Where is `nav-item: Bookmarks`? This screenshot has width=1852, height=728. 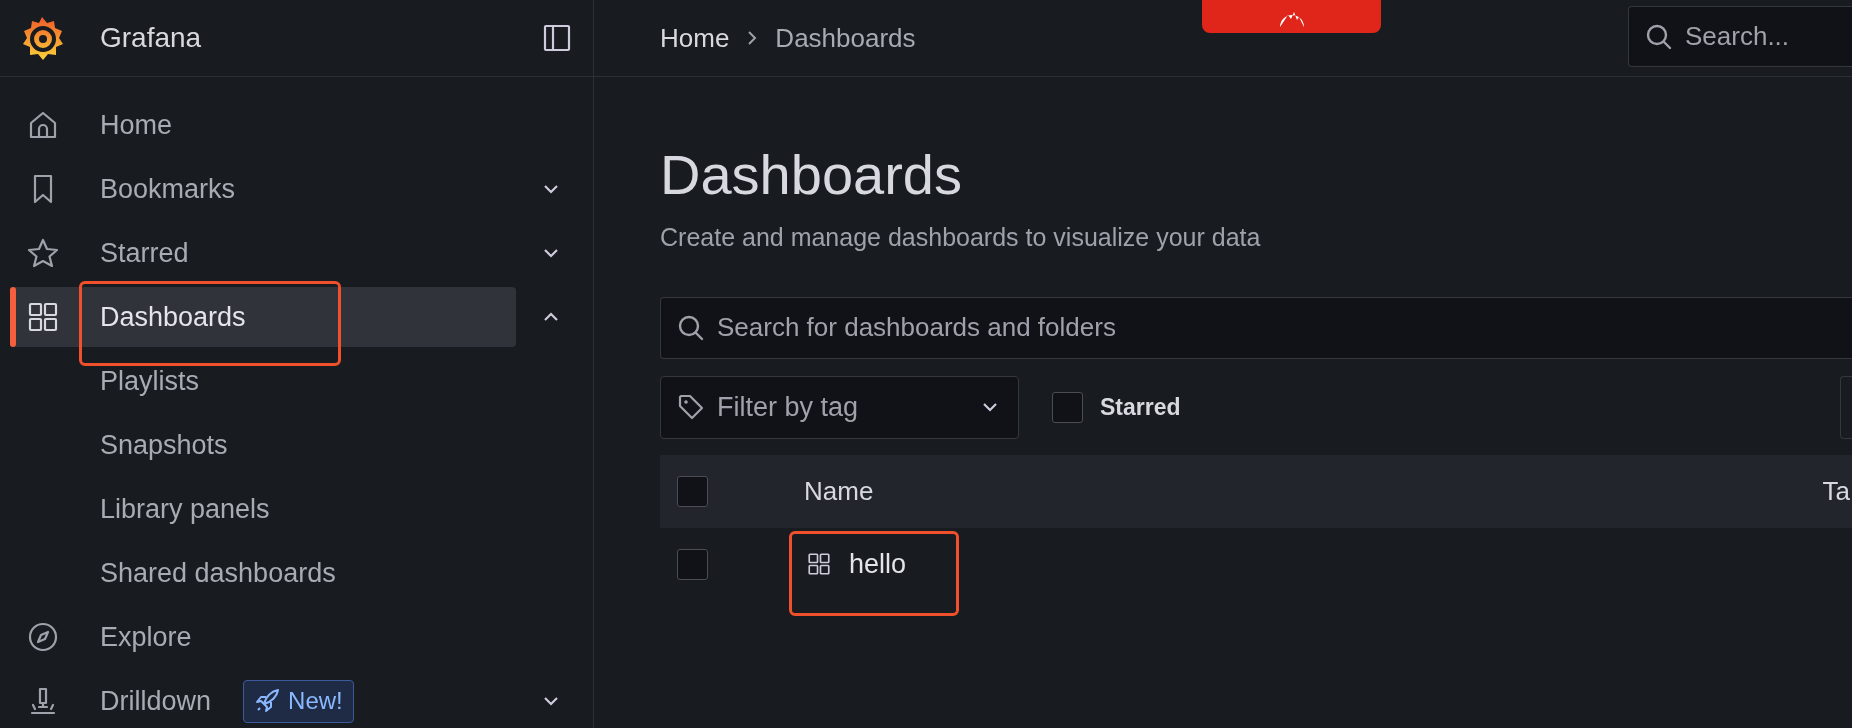 nav-item: Bookmarks is located at coordinates (168, 189).